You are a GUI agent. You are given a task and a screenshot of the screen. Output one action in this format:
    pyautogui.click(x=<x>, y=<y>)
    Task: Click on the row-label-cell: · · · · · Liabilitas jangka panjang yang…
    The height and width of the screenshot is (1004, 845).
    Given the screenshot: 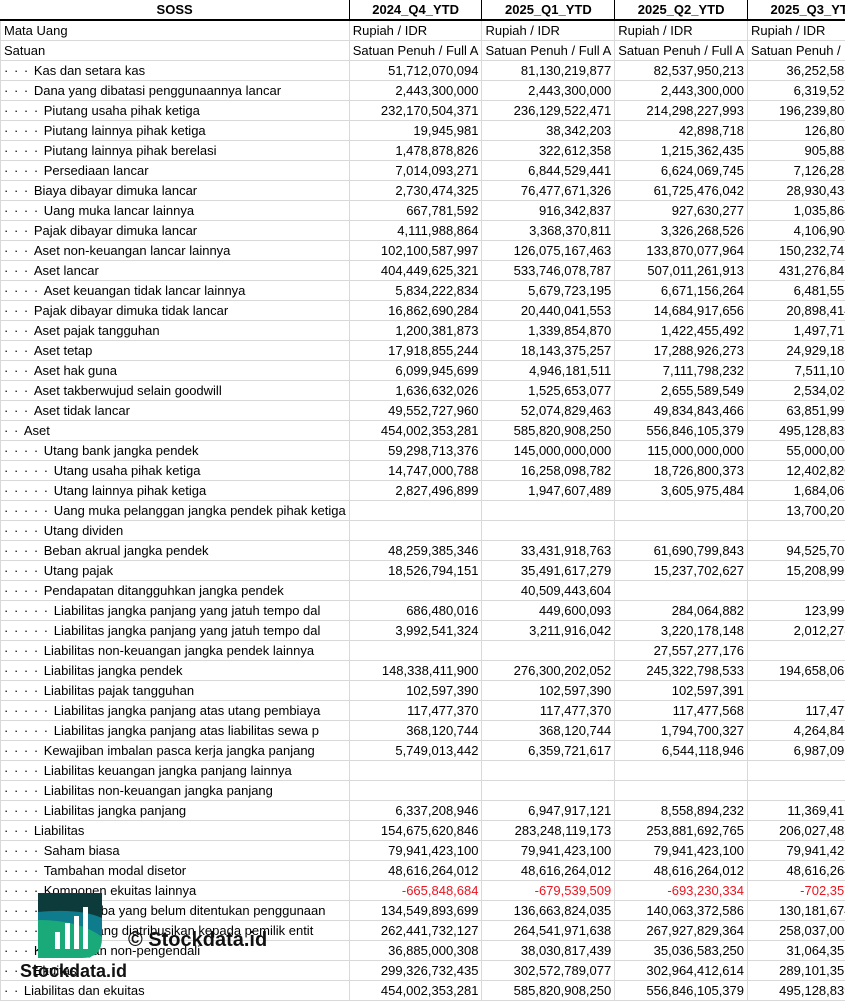 What is the action you would take?
    pyautogui.click(x=175, y=611)
    